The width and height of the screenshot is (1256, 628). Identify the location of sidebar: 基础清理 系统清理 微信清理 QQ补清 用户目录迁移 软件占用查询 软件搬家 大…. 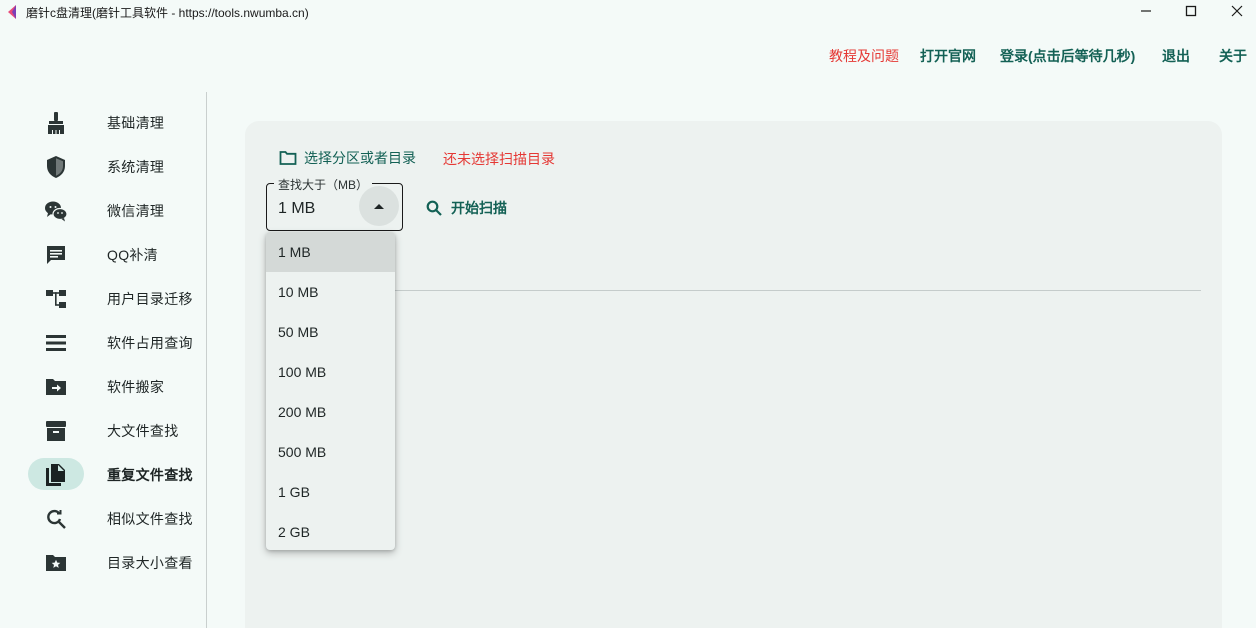
(103, 360).